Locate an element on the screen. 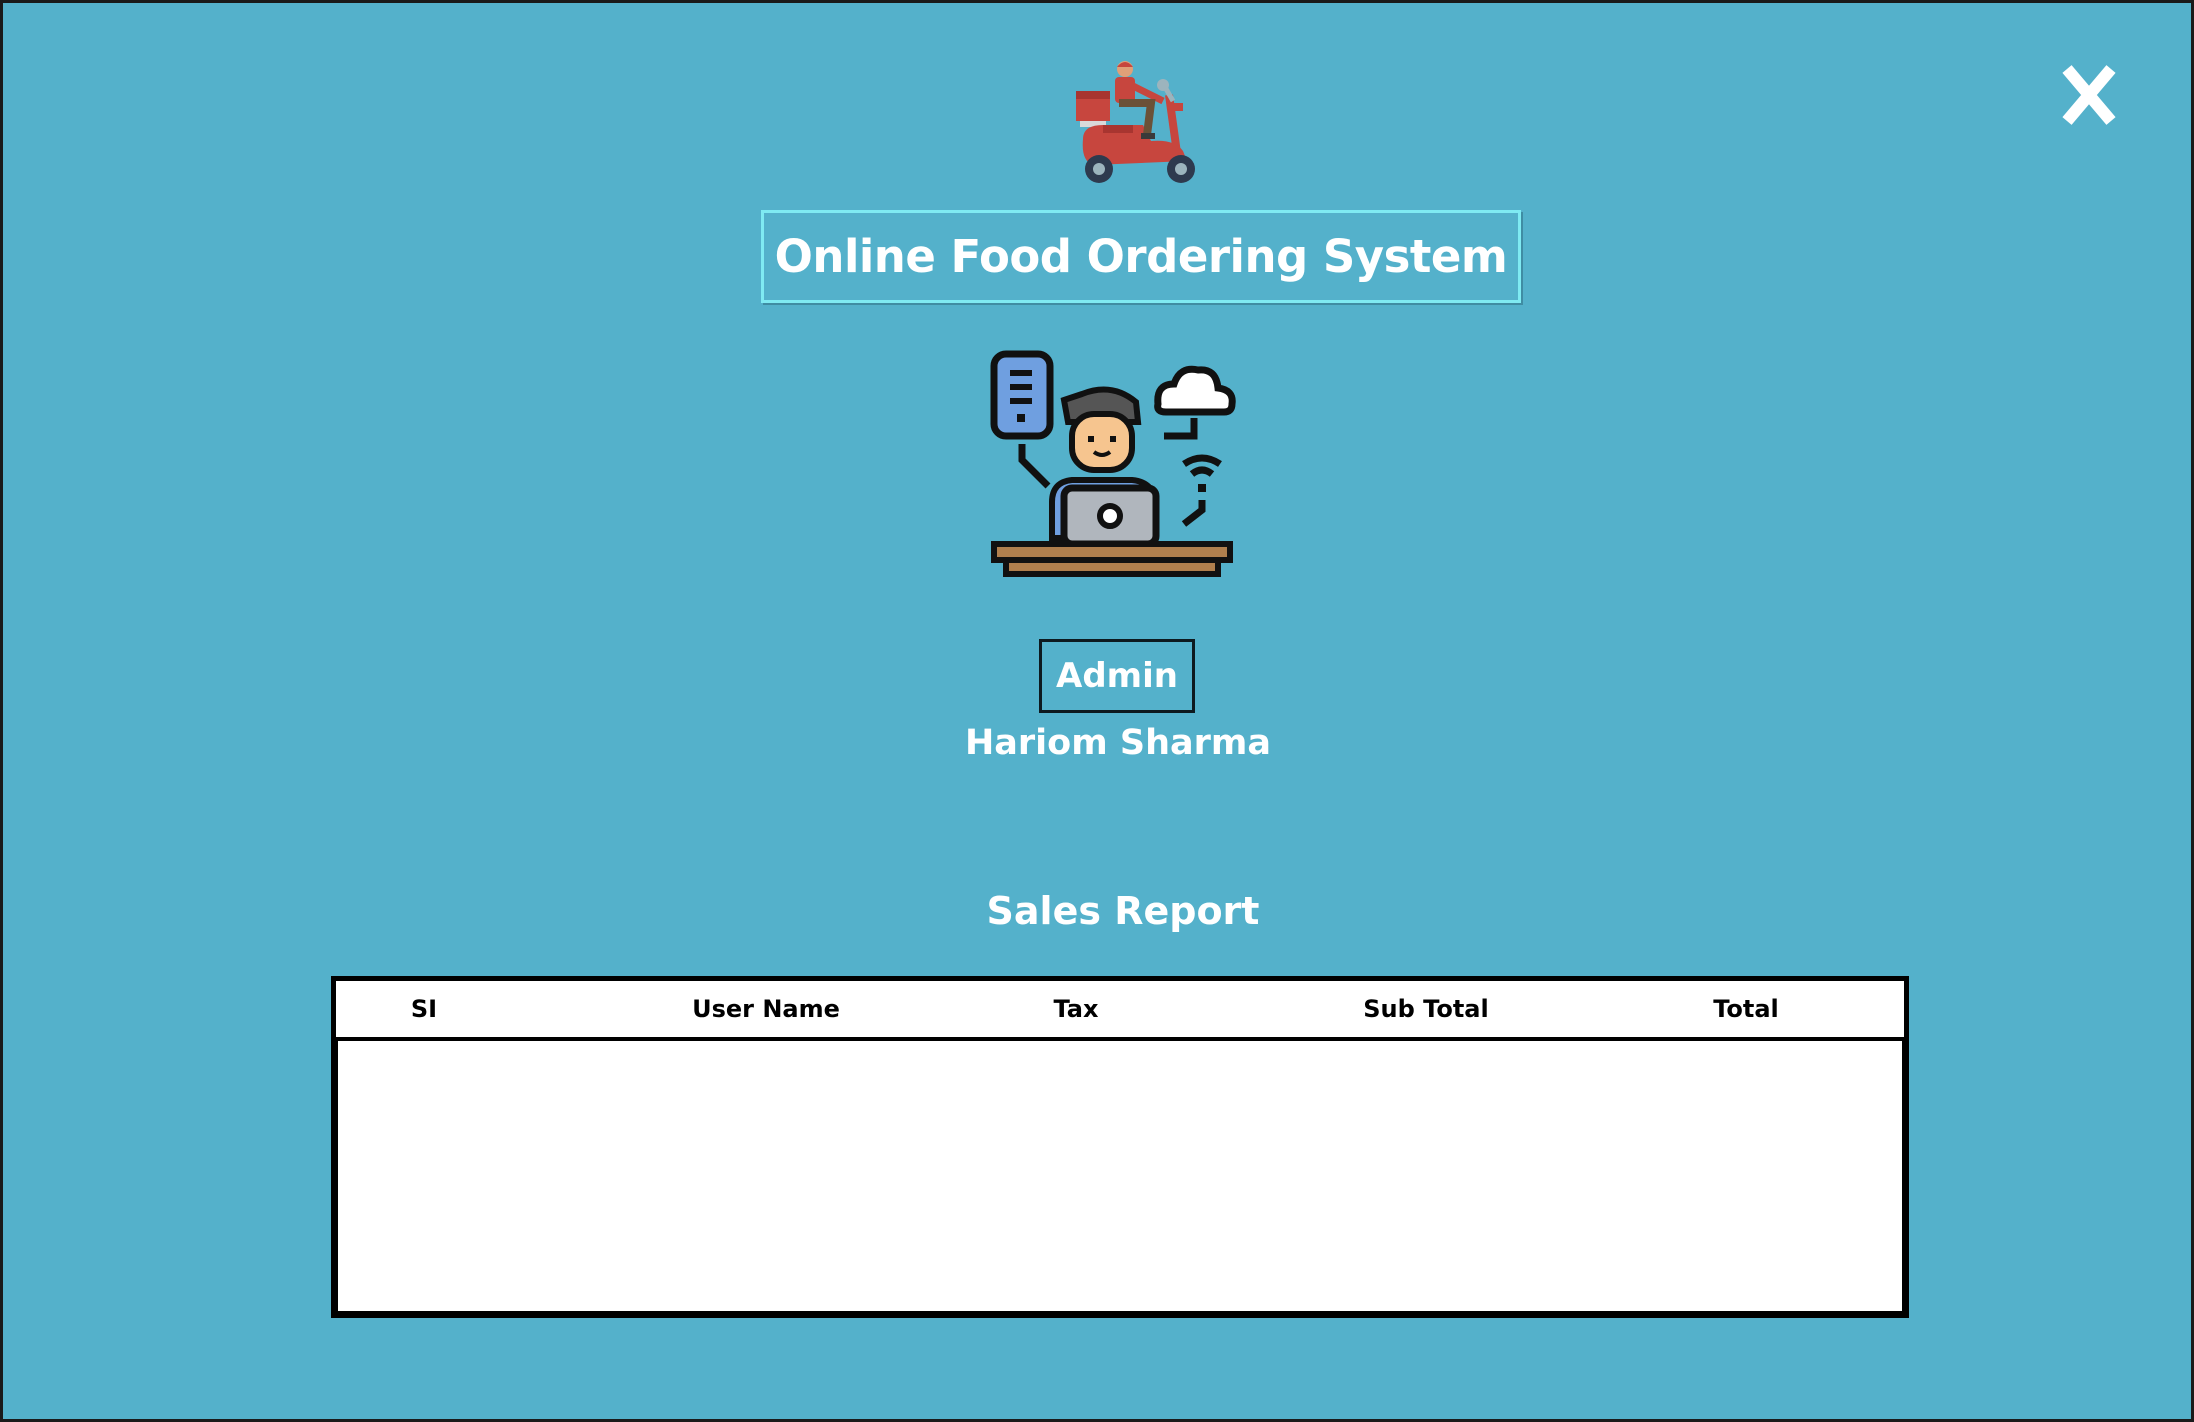 Image resolution: width=2194 pixels, height=1422 pixels. delivery-scooter-icon is located at coordinates (1135, 122).